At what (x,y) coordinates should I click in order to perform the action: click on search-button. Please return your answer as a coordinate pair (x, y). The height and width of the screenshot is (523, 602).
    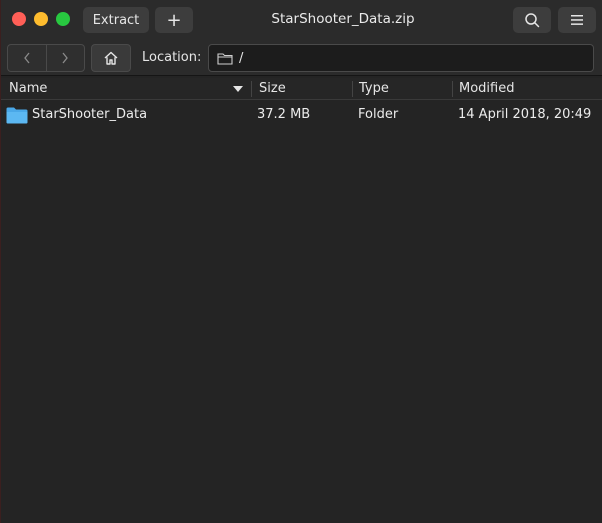
    Looking at the image, I should click on (532, 20).